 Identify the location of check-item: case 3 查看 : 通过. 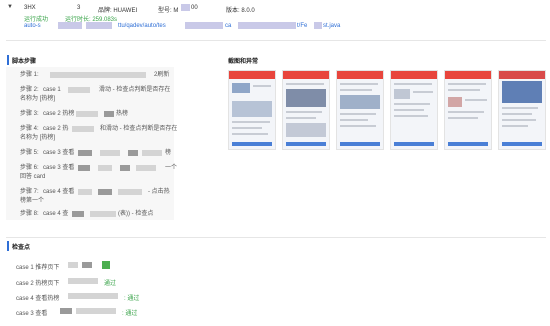
(76, 312).